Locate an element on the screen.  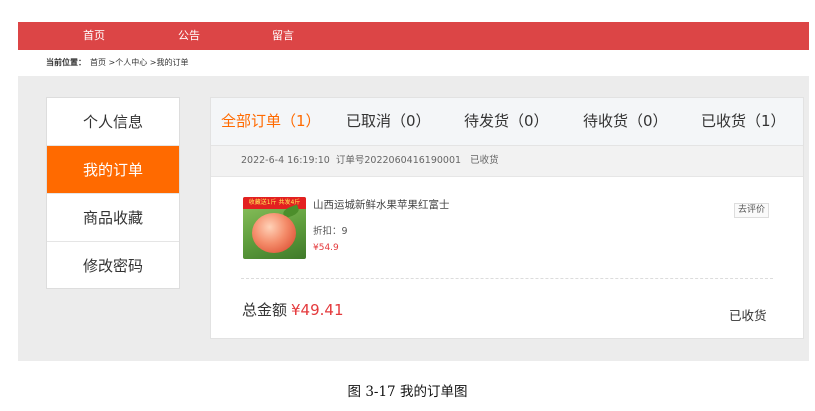
review-button: 去评价 is located at coordinates (752, 210).